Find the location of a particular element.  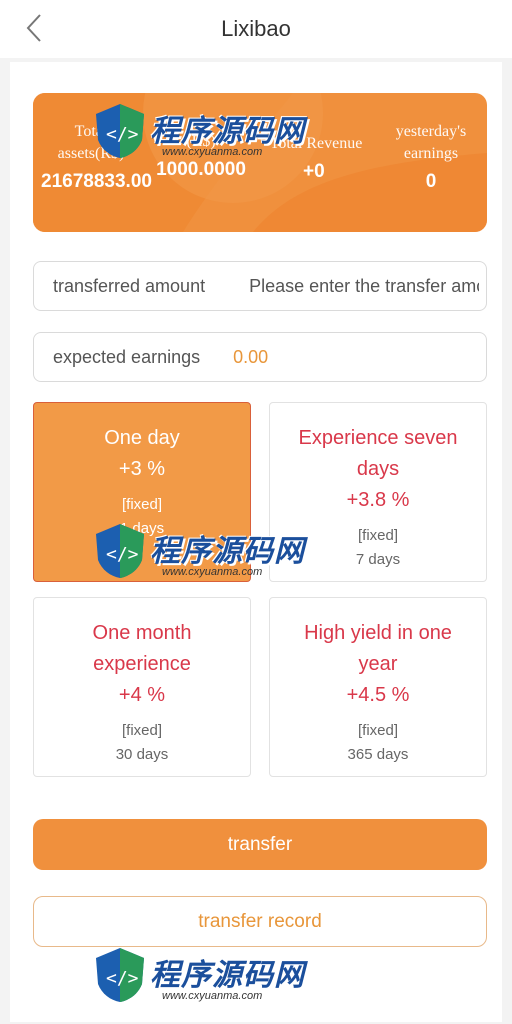

total-assets-label: Total assets(R$) is located at coordinates (91, 142).